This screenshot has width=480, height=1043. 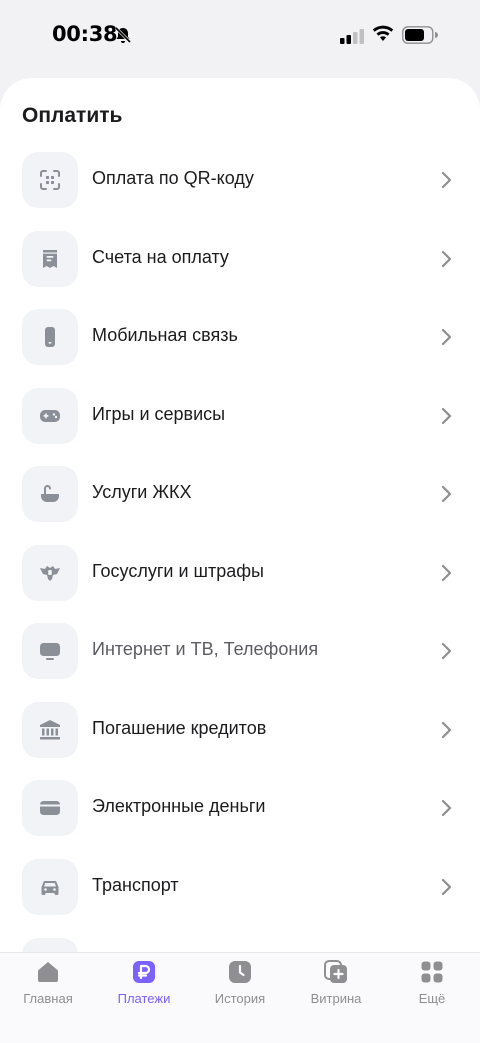 What do you see at coordinates (179, 727) in the screenshot?
I see `menu-item-label: Погашение кредитов` at bounding box center [179, 727].